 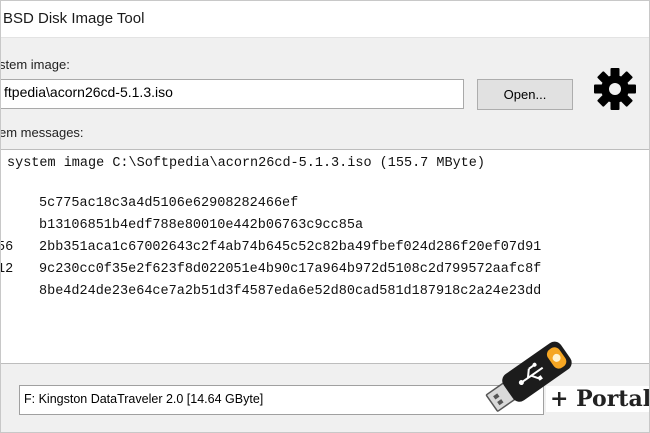 What do you see at coordinates (597, 399) in the screenshot?
I see `portable-badge: + Portal` at bounding box center [597, 399].